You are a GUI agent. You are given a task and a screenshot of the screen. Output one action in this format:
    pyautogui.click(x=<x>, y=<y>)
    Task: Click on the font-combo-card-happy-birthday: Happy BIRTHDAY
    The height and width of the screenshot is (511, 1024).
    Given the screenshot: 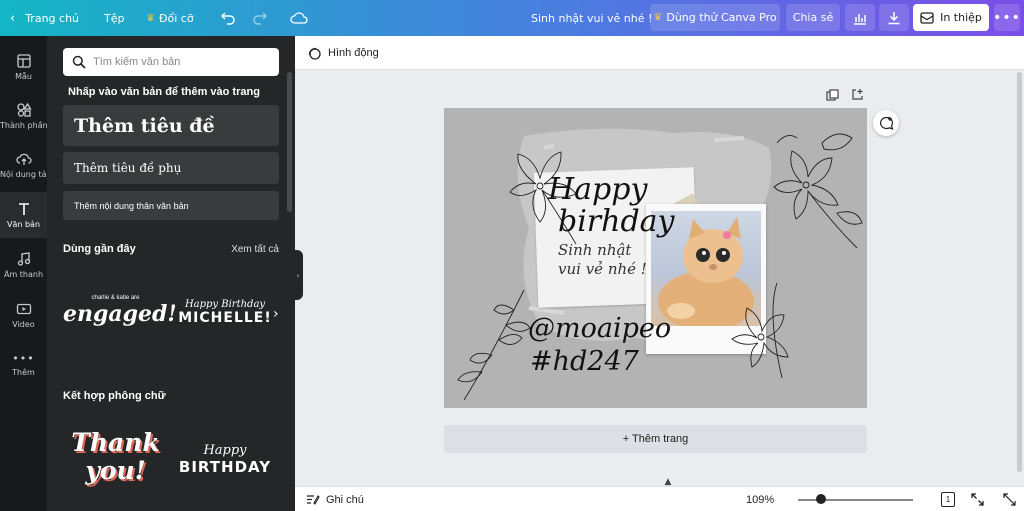 What is the action you would take?
    pyautogui.click(x=225, y=463)
    